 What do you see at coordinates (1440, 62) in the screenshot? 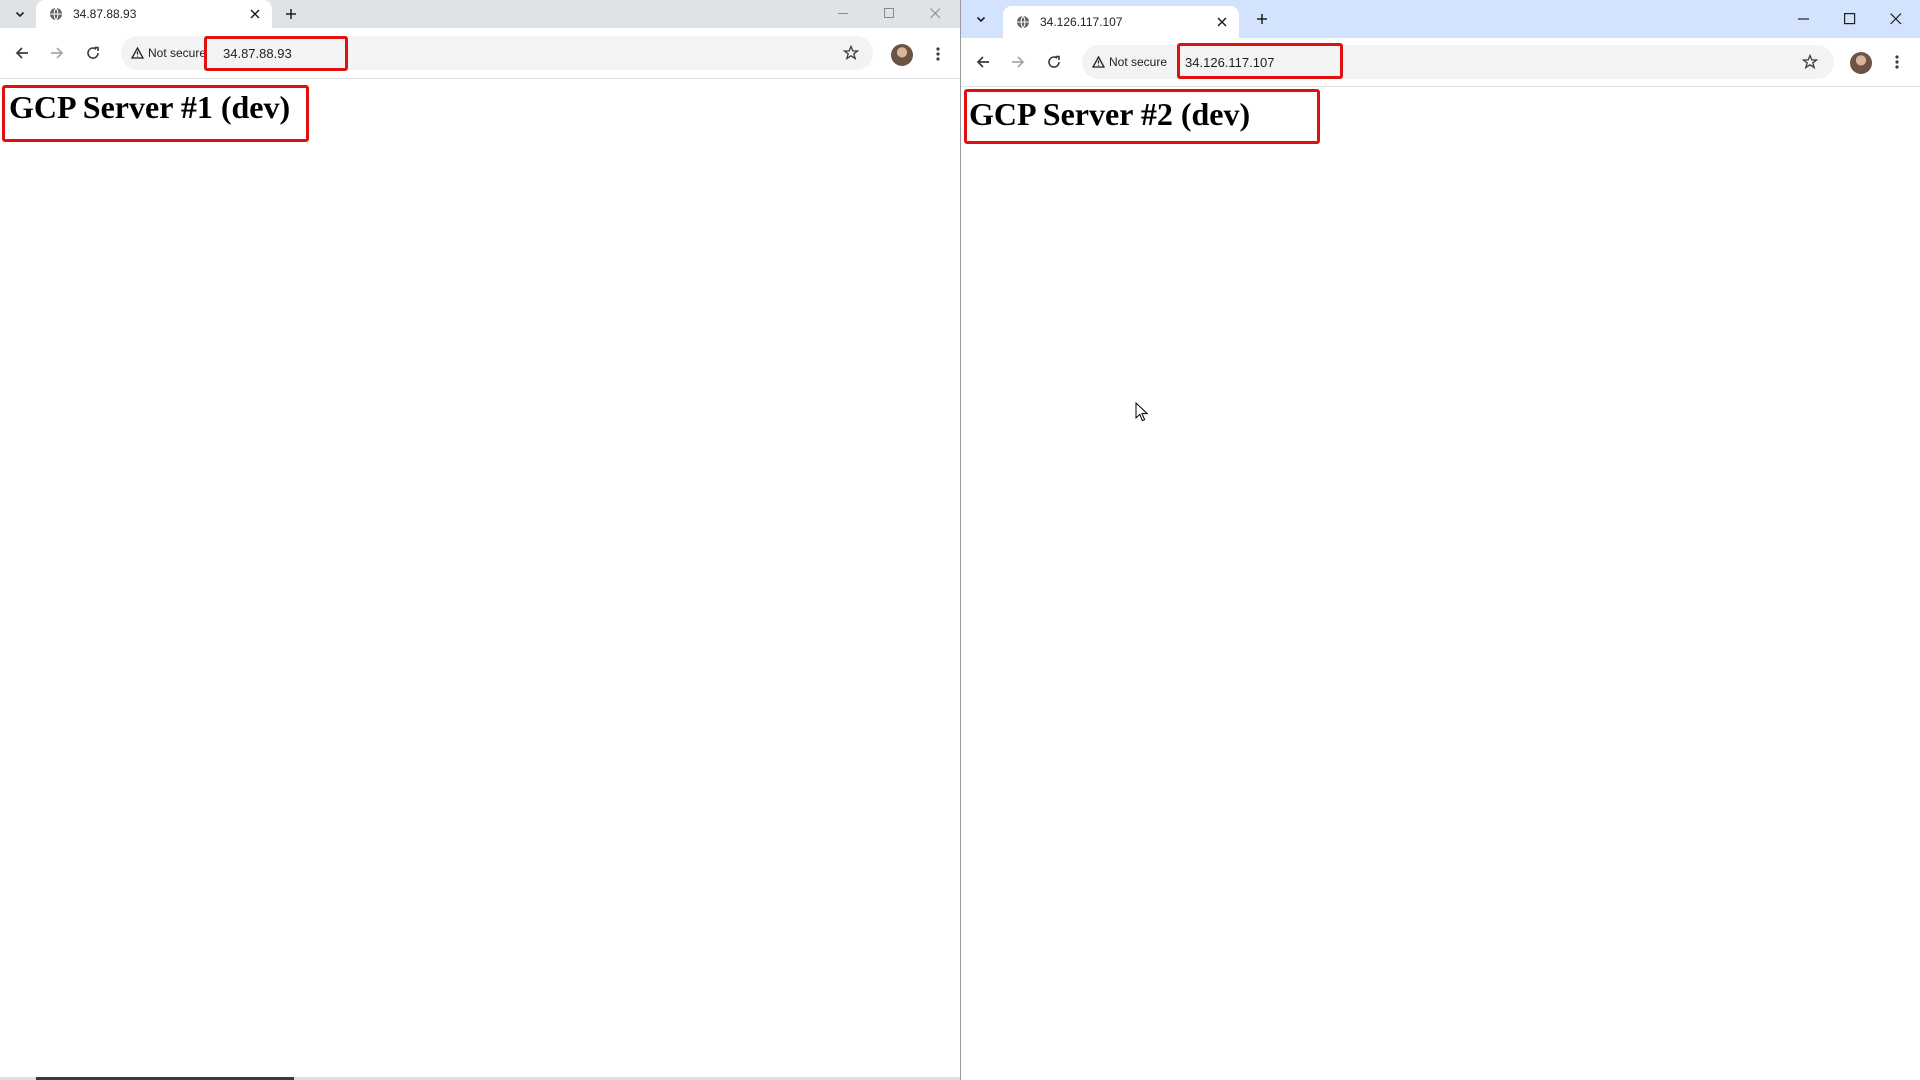
I see `toolbar: Not secure 34.126.117.107` at bounding box center [1440, 62].